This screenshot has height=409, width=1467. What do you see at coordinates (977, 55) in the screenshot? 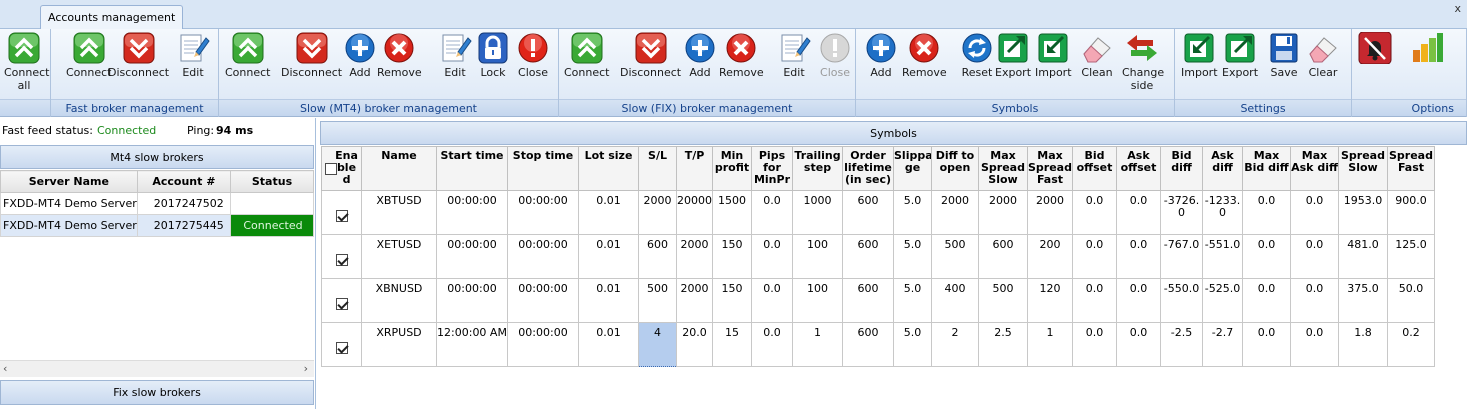
I see `reset-button: Reset` at bounding box center [977, 55].